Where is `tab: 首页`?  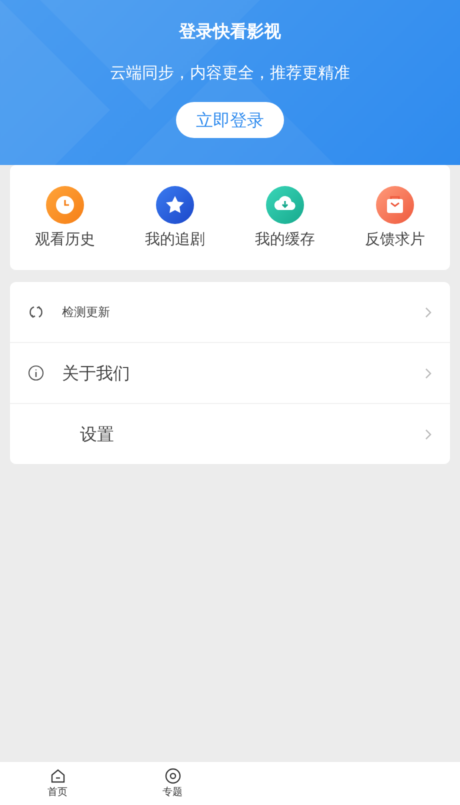 tab: 首页 is located at coordinates (57, 783).